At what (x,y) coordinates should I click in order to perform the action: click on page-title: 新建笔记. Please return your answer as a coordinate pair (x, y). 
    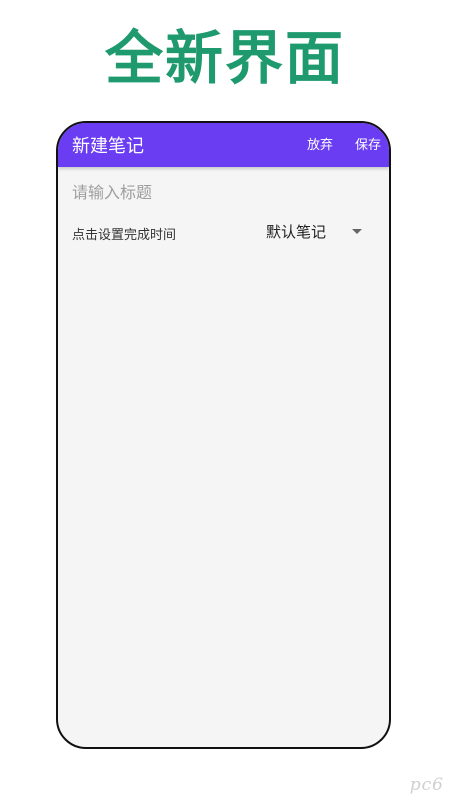
    Looking at the image, I should click on (108, 146).